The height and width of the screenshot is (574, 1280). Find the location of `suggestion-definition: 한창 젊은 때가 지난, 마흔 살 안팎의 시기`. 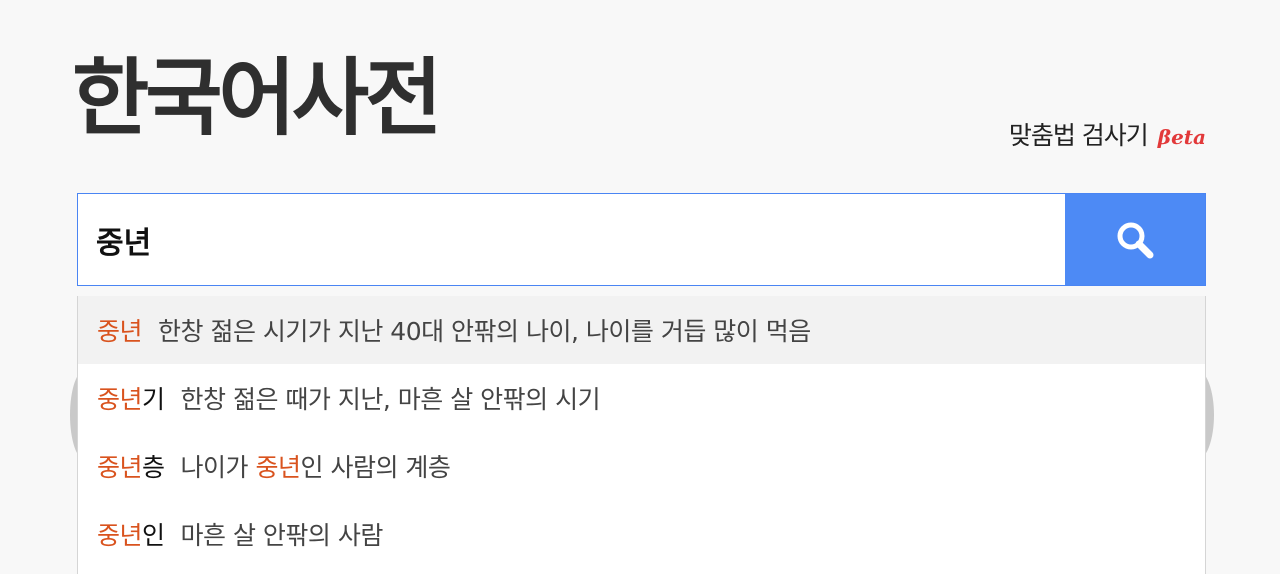

suggestion-definition: 한창 젊은 때가 지난, 마흔 살 안팎의 시기 is located at coordinates (390, 399).